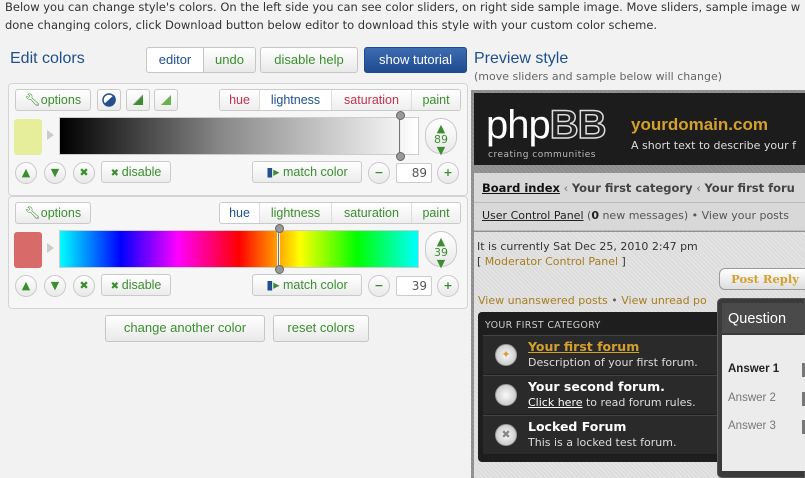 This screenshot has height=478, width=805. Describe the element at coordinates (699, 124) in the screenshot. I see `site-domain: yourdomain.com` at that location.